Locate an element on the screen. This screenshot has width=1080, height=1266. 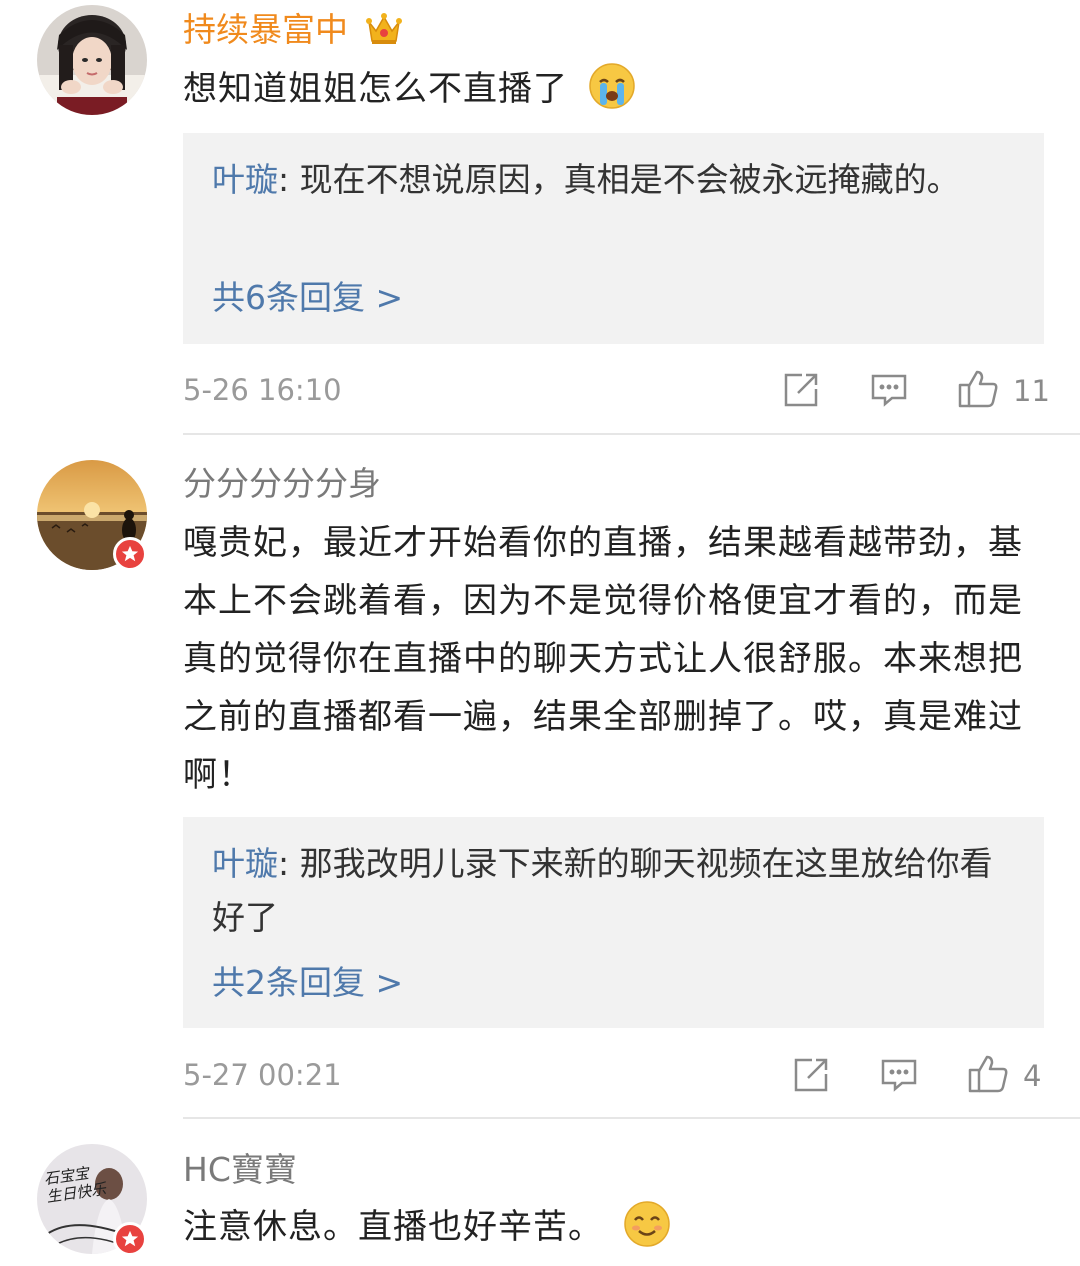
like-button: 4 is located at coordinates (1004, 1076).